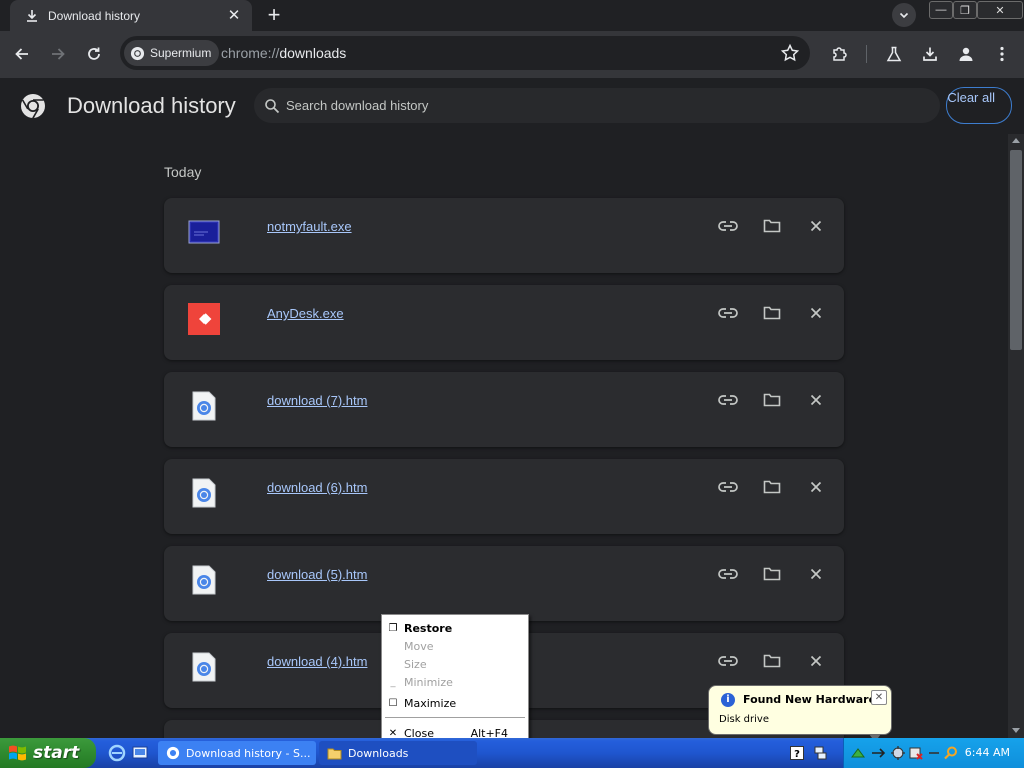 Image resolution: width=1024 pixels, height=768 pixels. Describe the element at coordinates (1002, 54) in the screenshot. I see `menu-button` at that location.